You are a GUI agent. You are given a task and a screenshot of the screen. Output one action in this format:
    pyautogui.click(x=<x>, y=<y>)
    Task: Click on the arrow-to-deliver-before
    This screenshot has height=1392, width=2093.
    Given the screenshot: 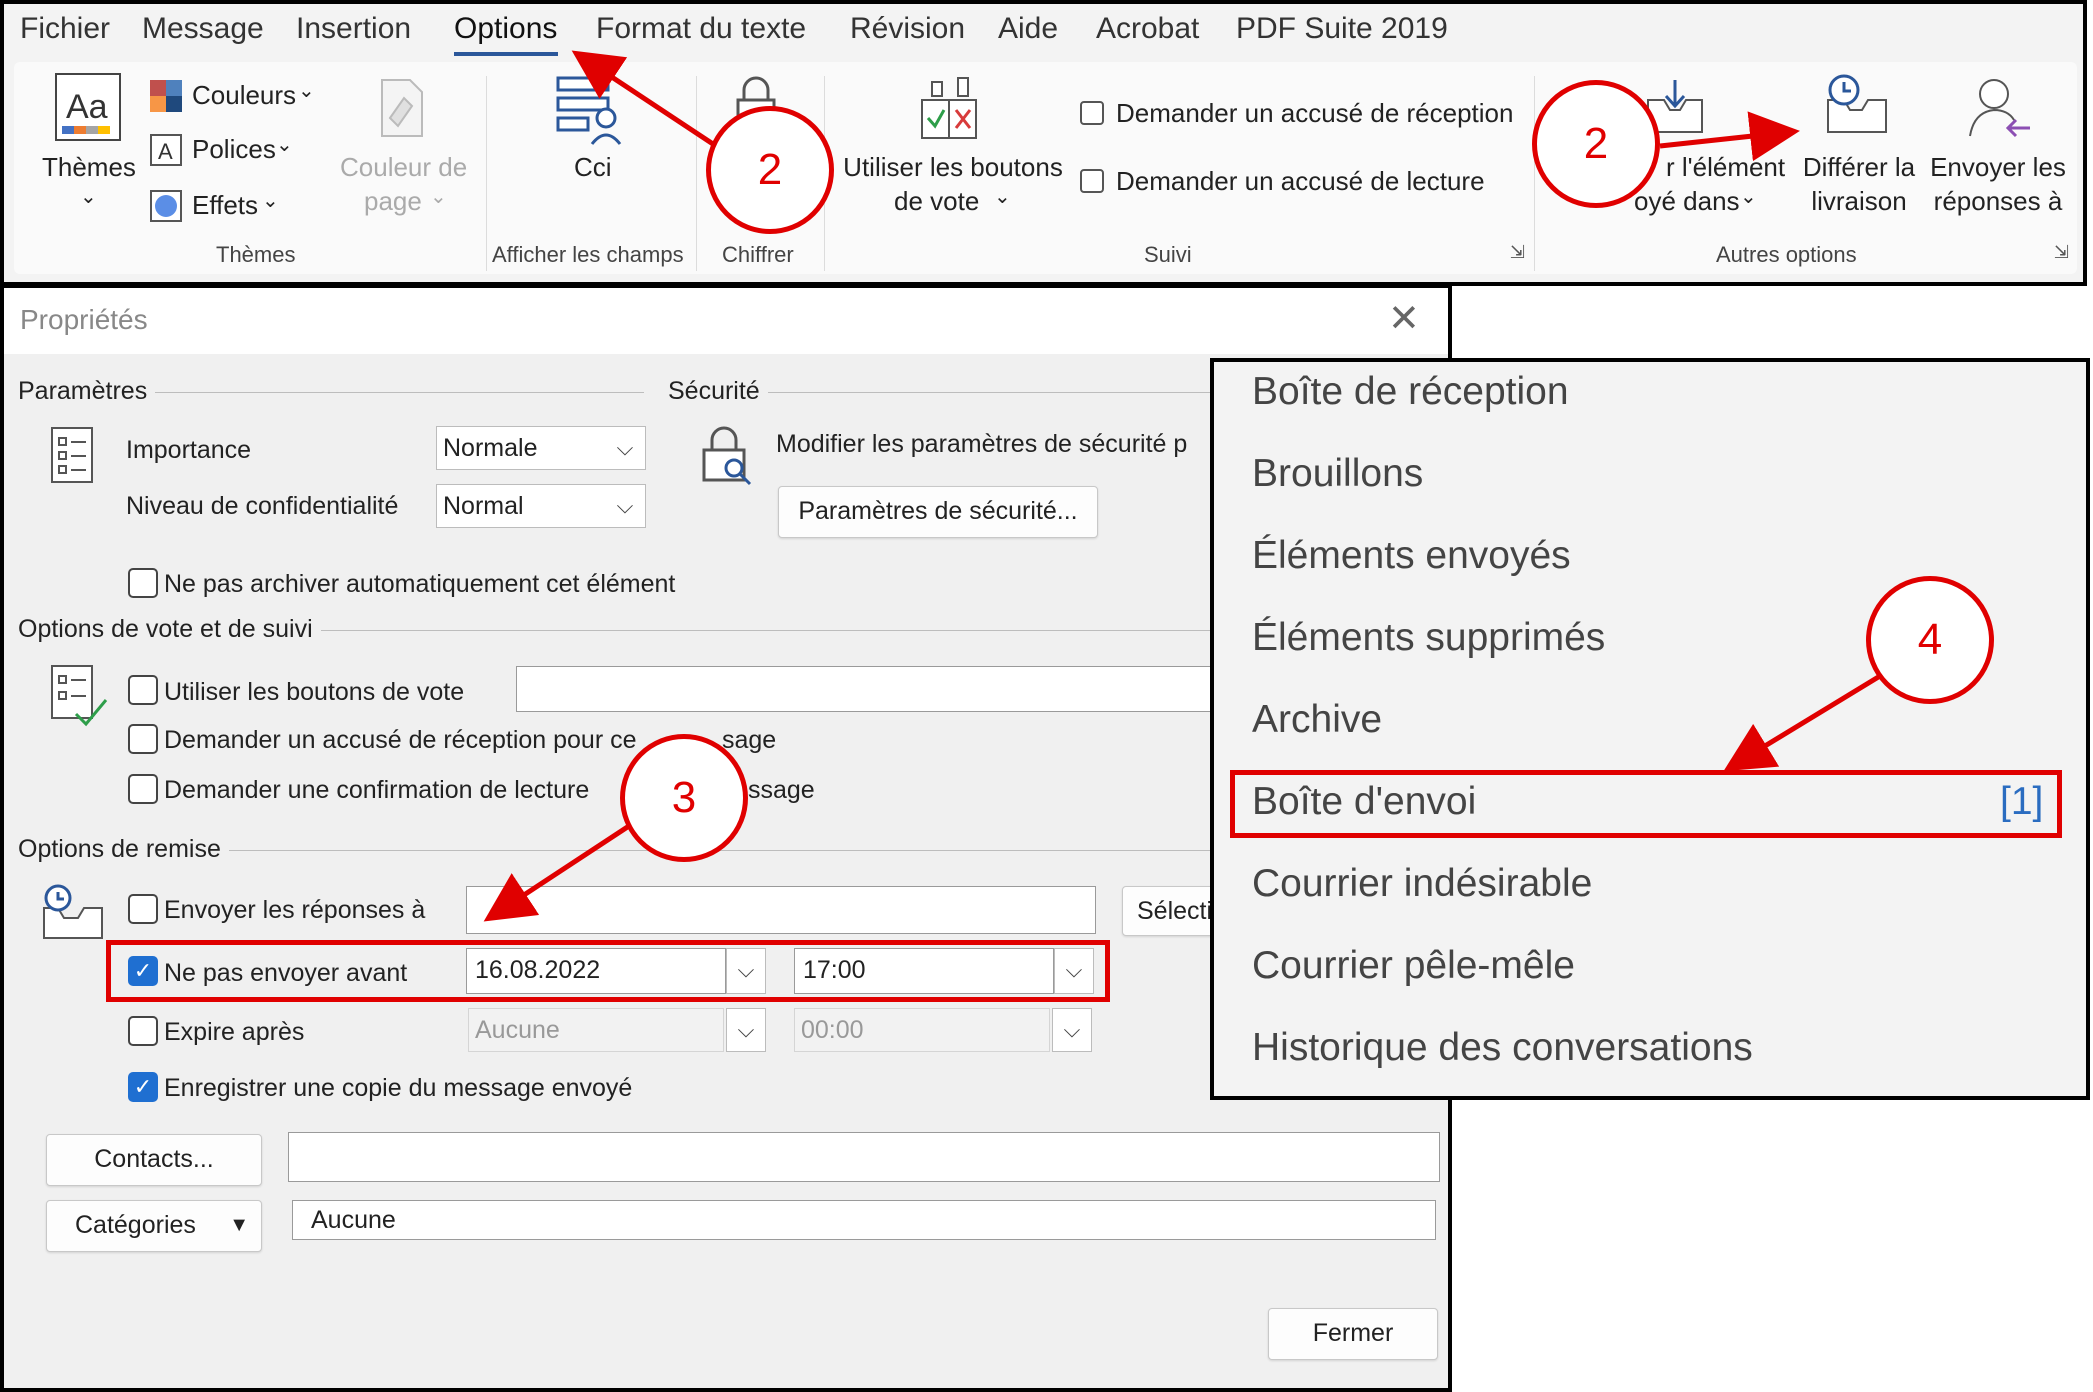 What is the action you would take?
    pyautogui.click(x=558, y=871)
    